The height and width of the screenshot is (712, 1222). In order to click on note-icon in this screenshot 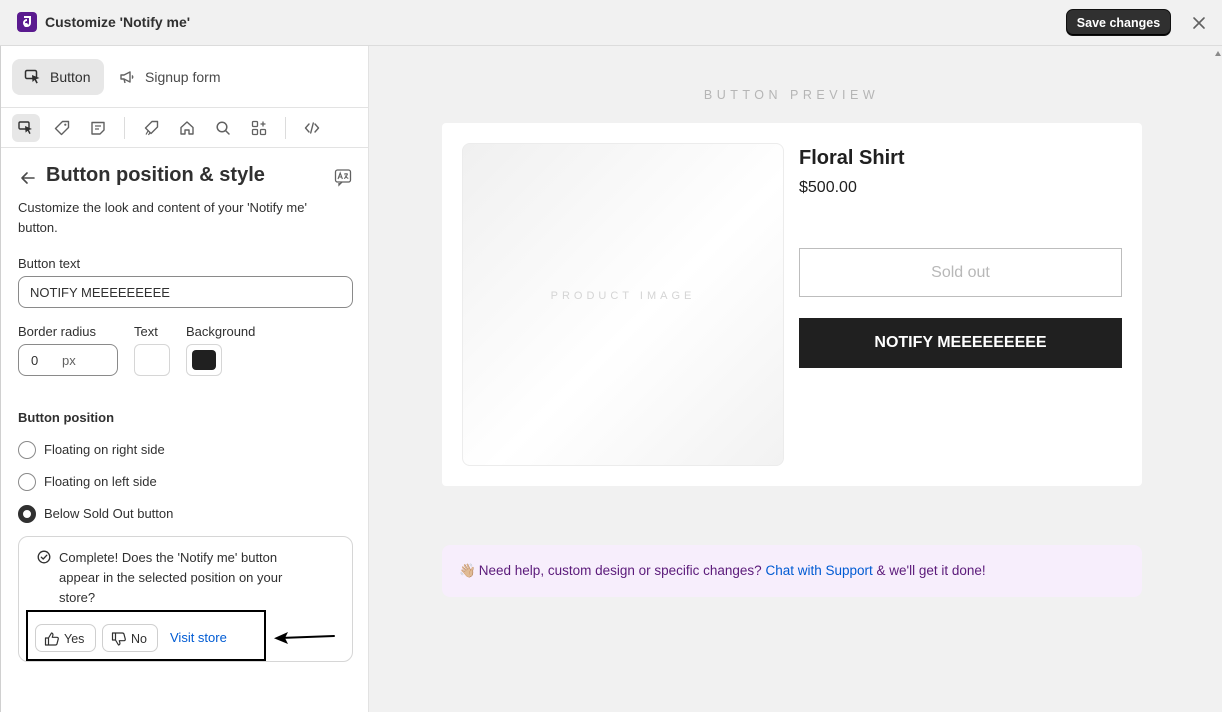, I will do `click(98, 128)`.